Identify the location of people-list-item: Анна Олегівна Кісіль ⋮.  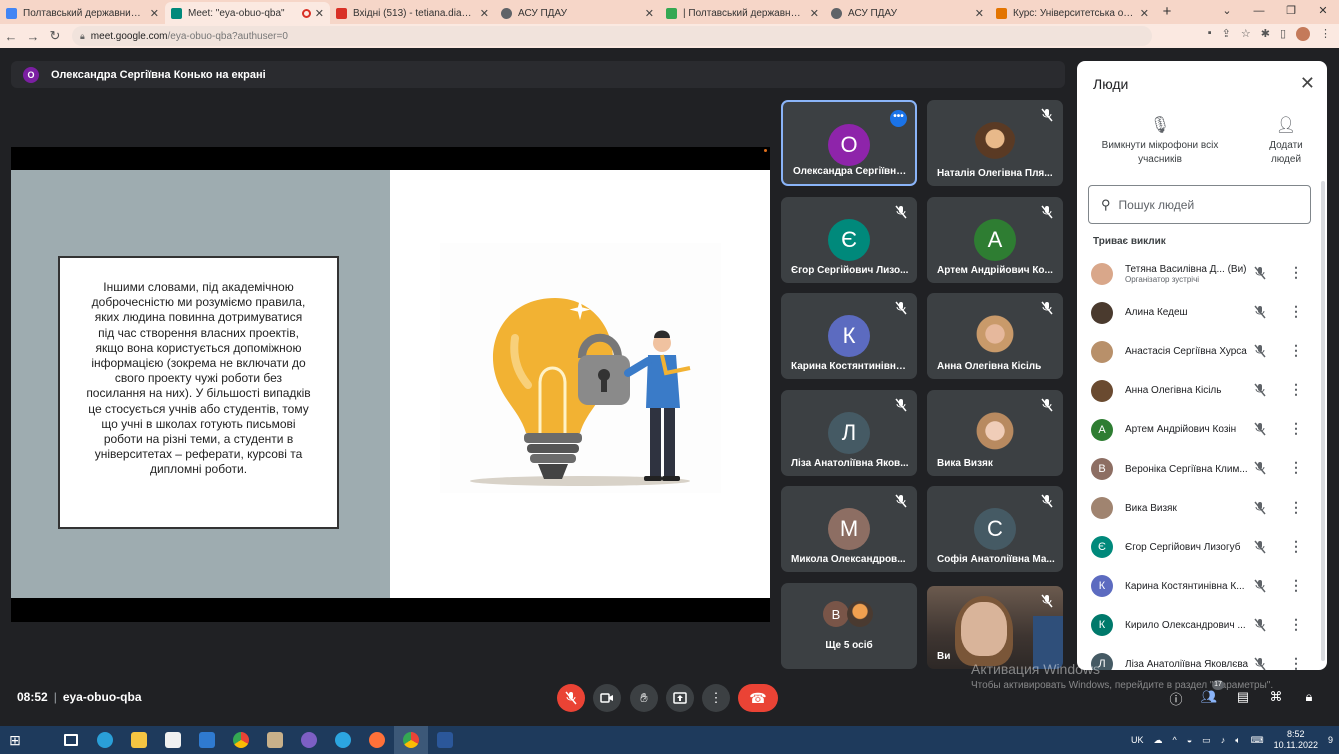
(1202, 390).